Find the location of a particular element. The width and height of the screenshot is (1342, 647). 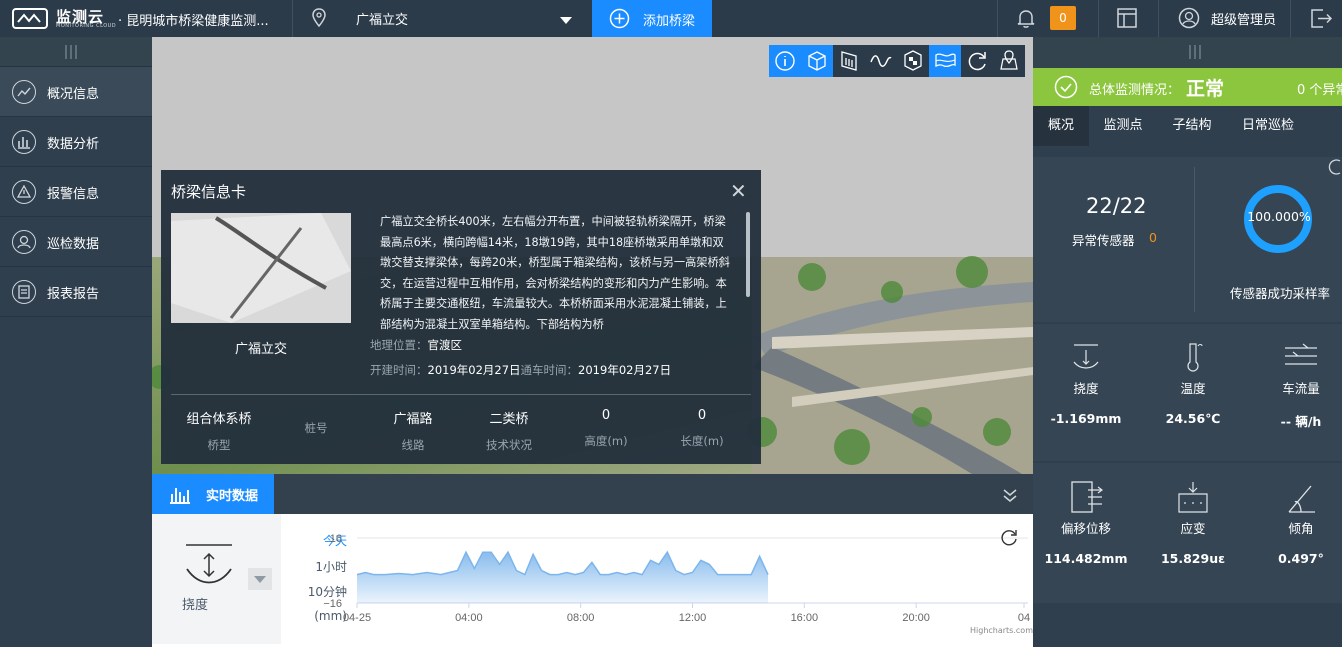

bridge-selector: 广福立交 is located at coordinates (465, 18).